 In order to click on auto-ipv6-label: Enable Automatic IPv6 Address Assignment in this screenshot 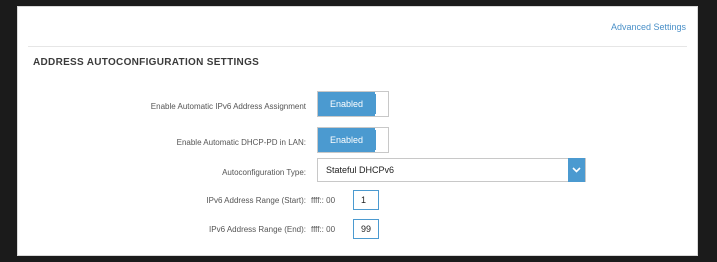, I will do `click(228, 106)`.